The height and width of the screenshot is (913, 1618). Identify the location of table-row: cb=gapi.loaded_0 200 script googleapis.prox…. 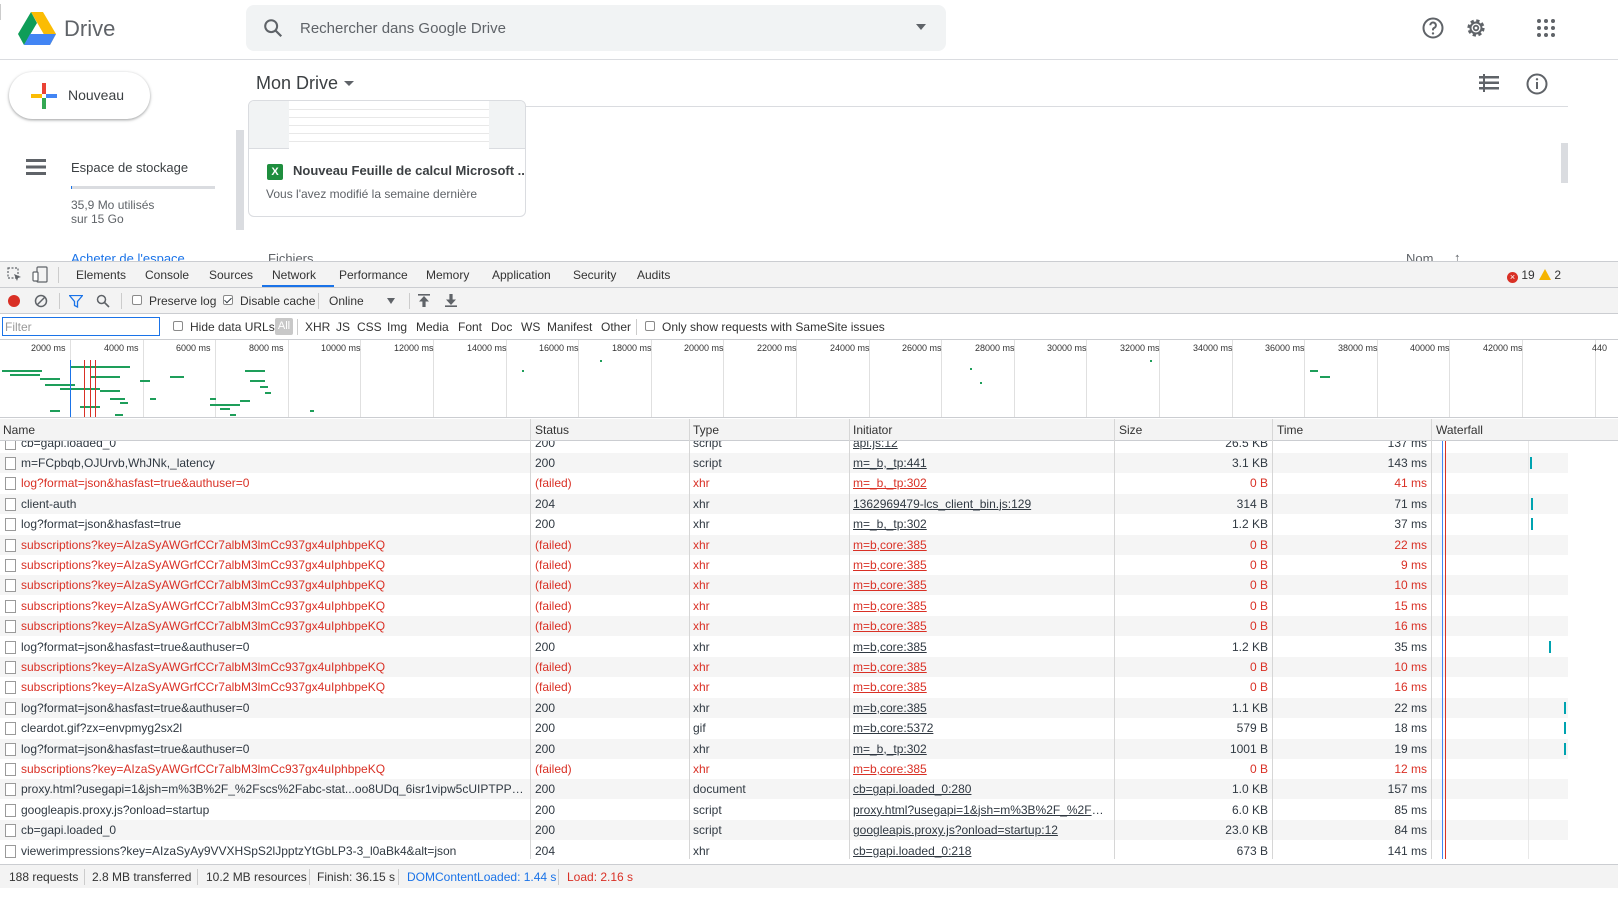
(784, 830).